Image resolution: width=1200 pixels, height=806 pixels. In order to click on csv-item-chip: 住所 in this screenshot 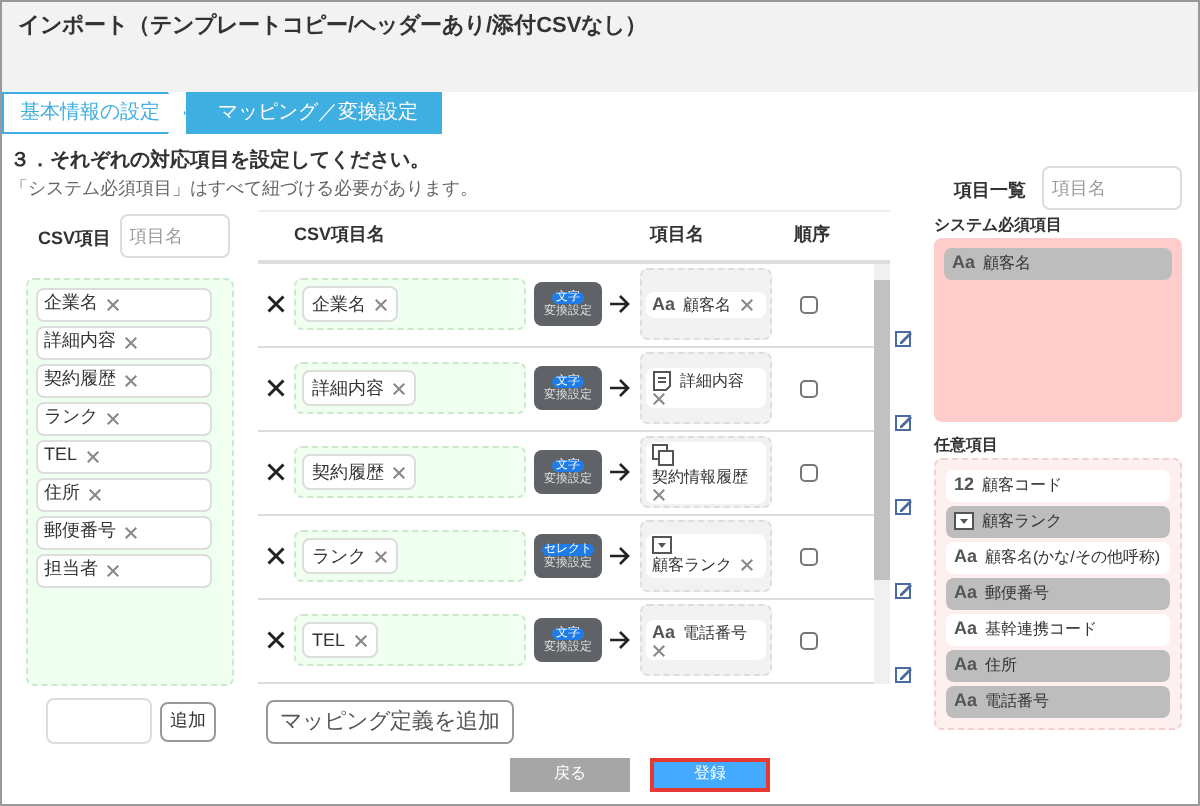, I will do `click(124, 494)`.